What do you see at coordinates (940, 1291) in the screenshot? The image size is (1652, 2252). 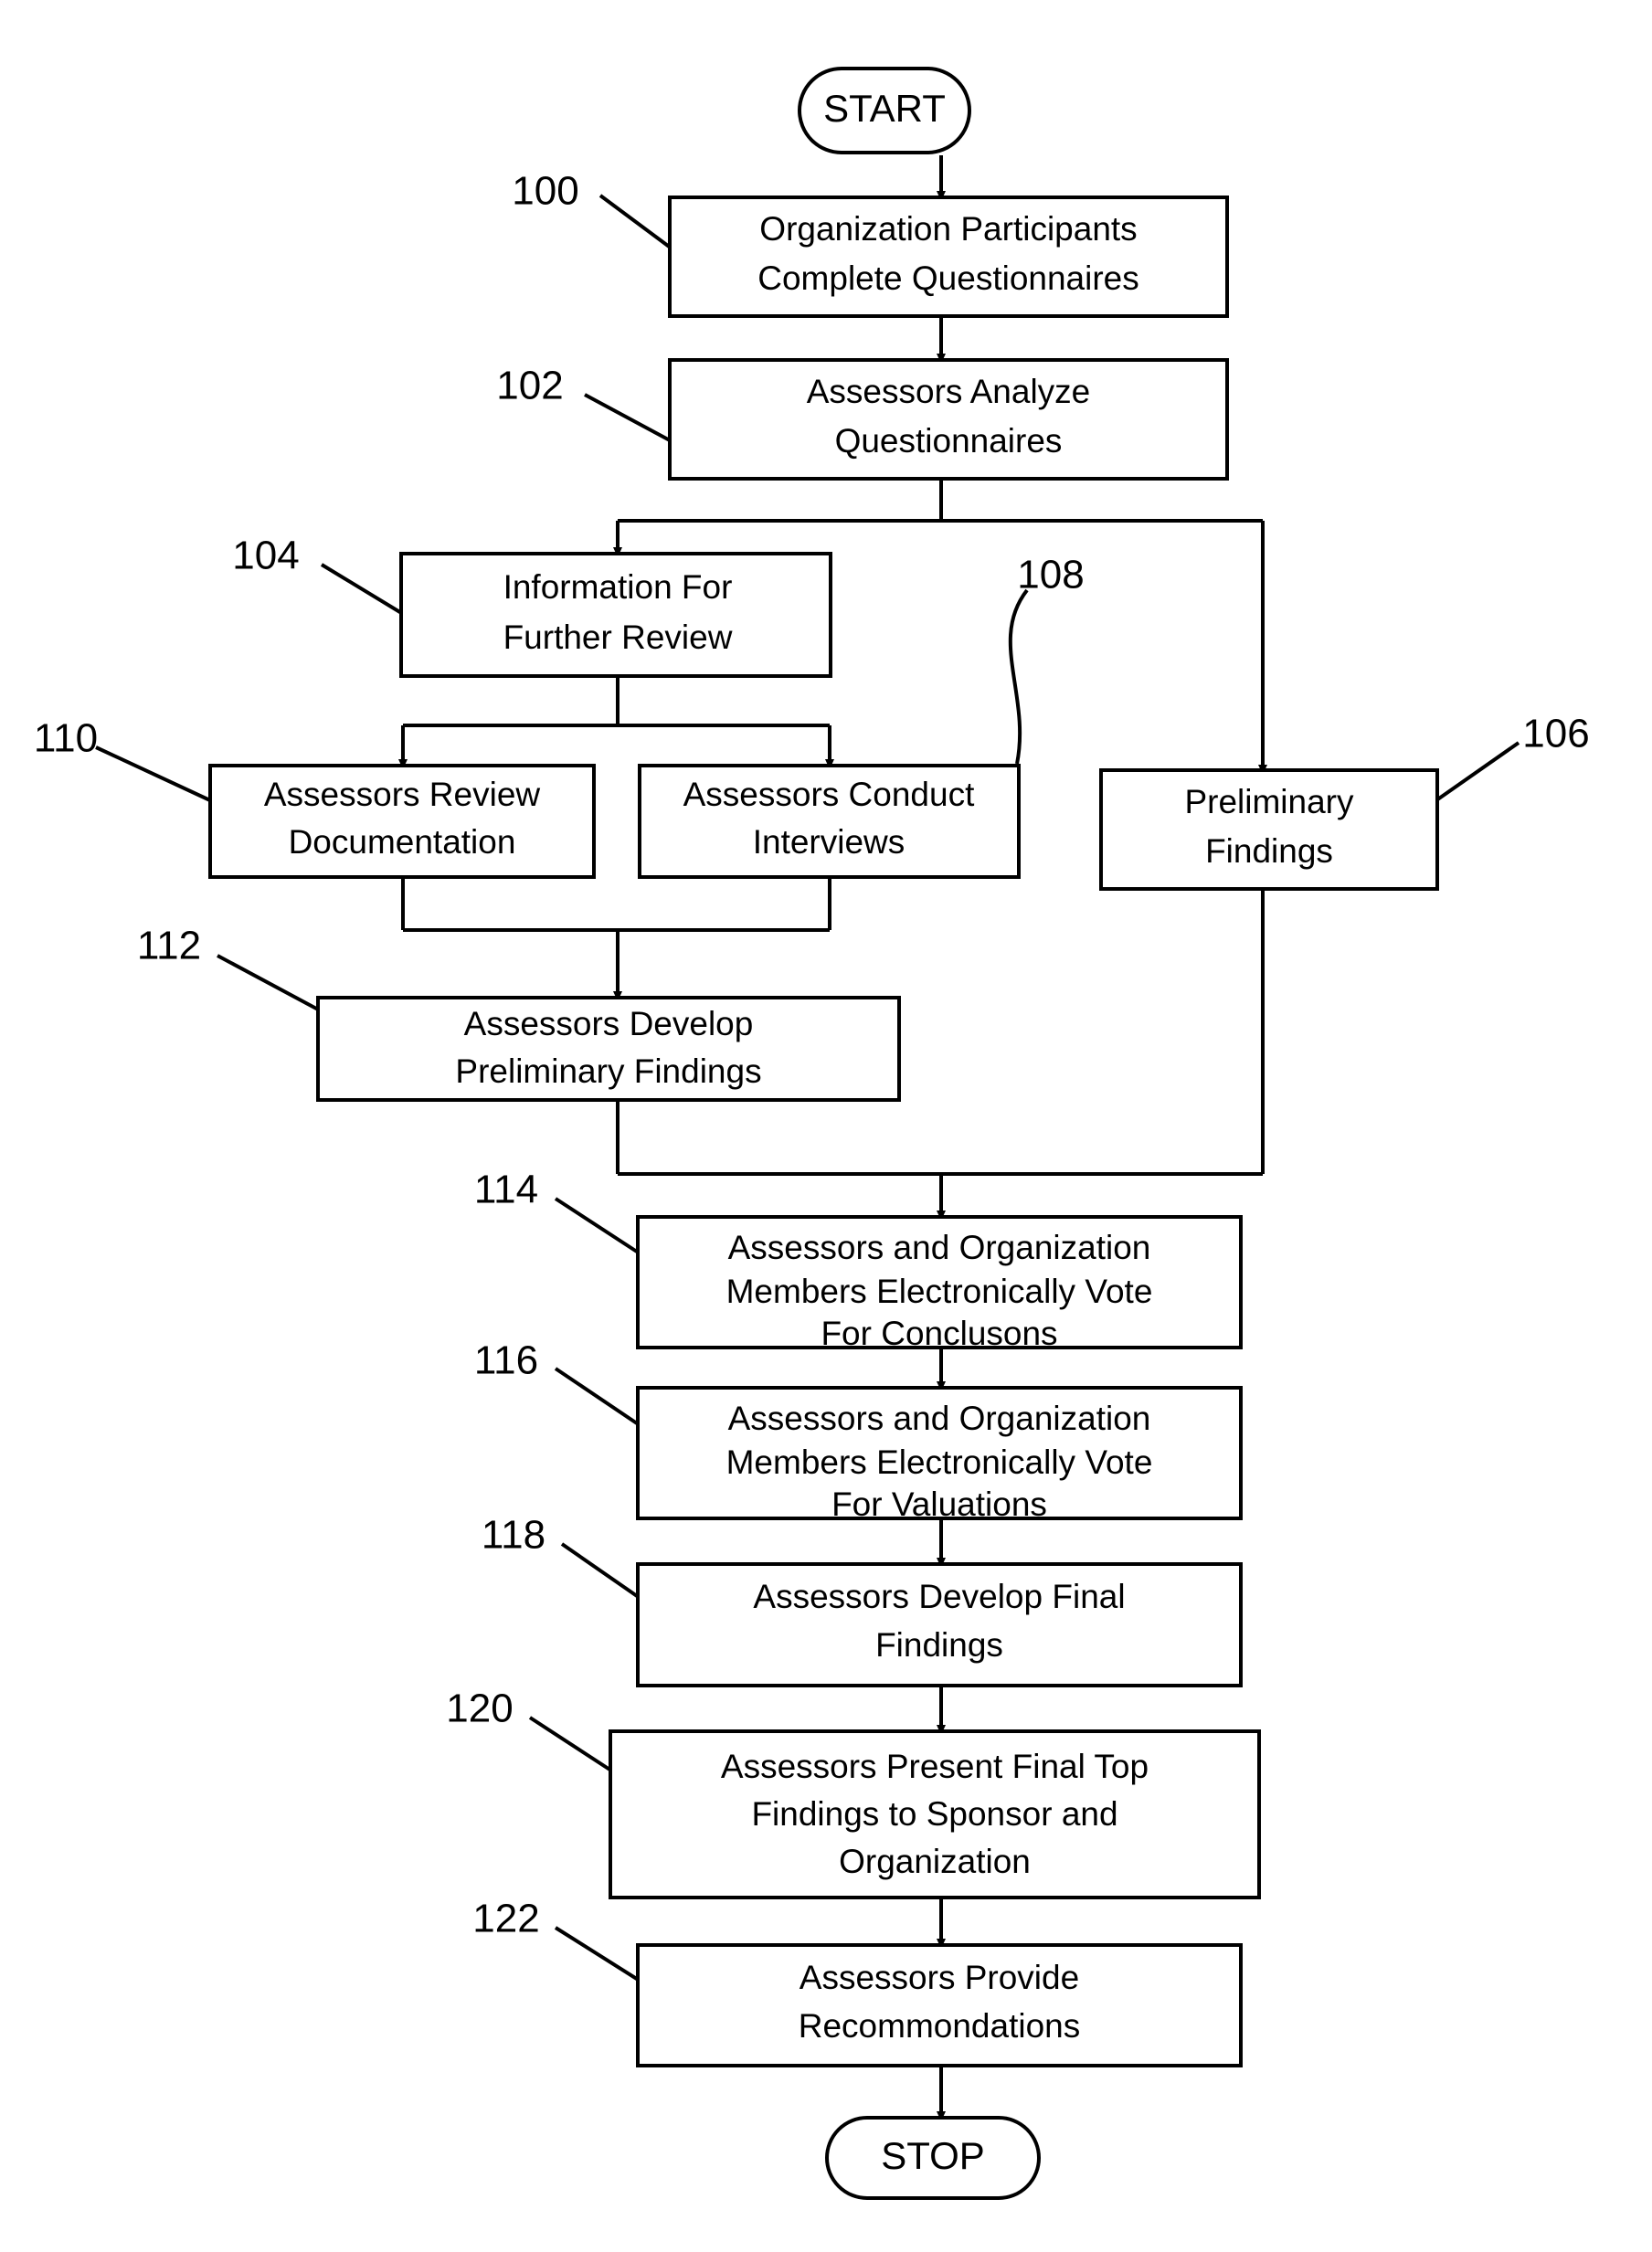 I see `process-node-114-line-2: Members Electronically Vote` at bounding box center [940, 1291].